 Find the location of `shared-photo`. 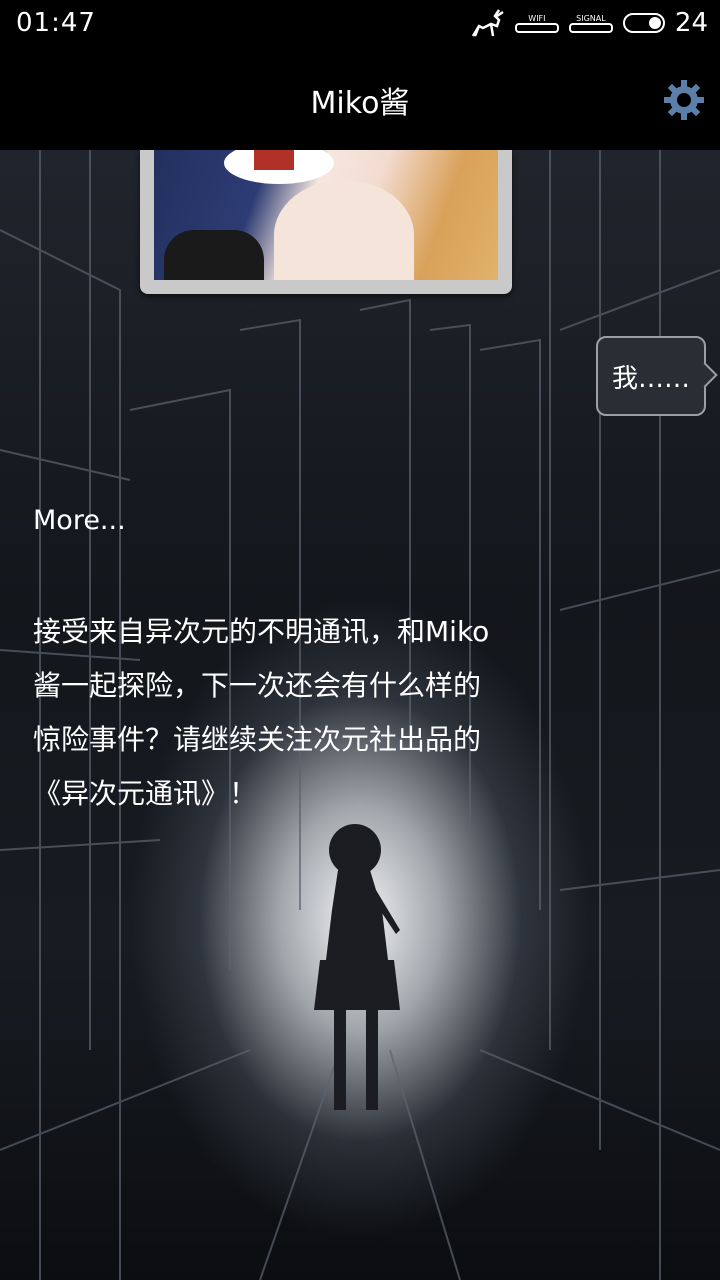

shared-photo is located at coordinates (326, 215).